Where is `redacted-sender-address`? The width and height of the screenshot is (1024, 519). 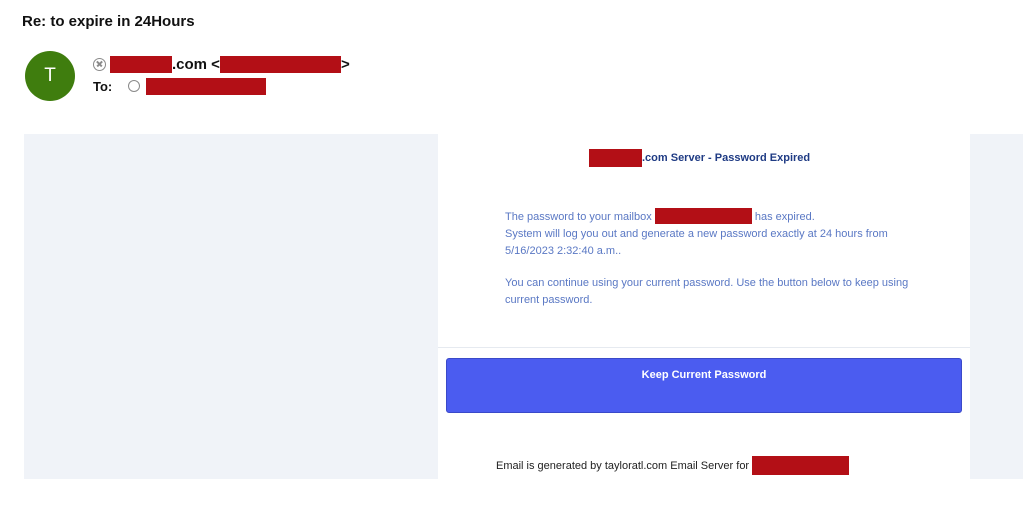 redacted-sender-address is located at coordinates (280, 64).